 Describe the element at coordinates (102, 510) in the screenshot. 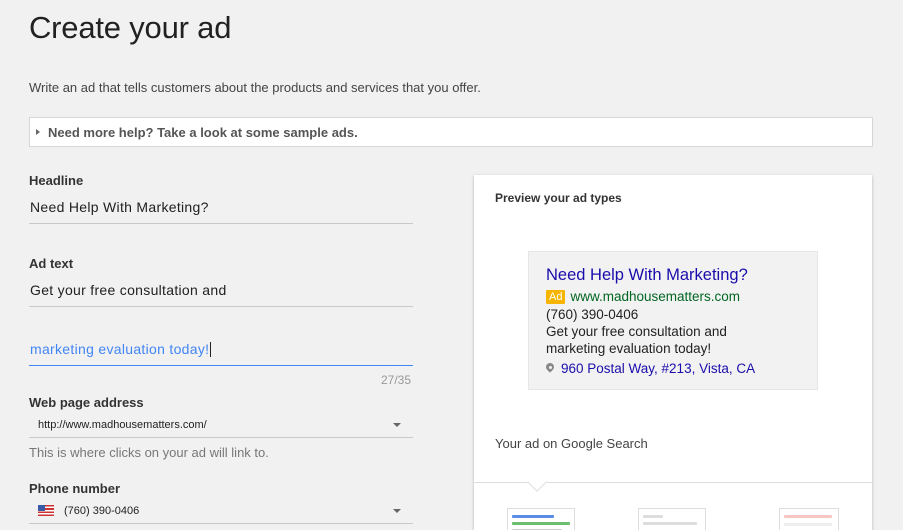

I see `phone-value: (760) 390-0406` at that location.